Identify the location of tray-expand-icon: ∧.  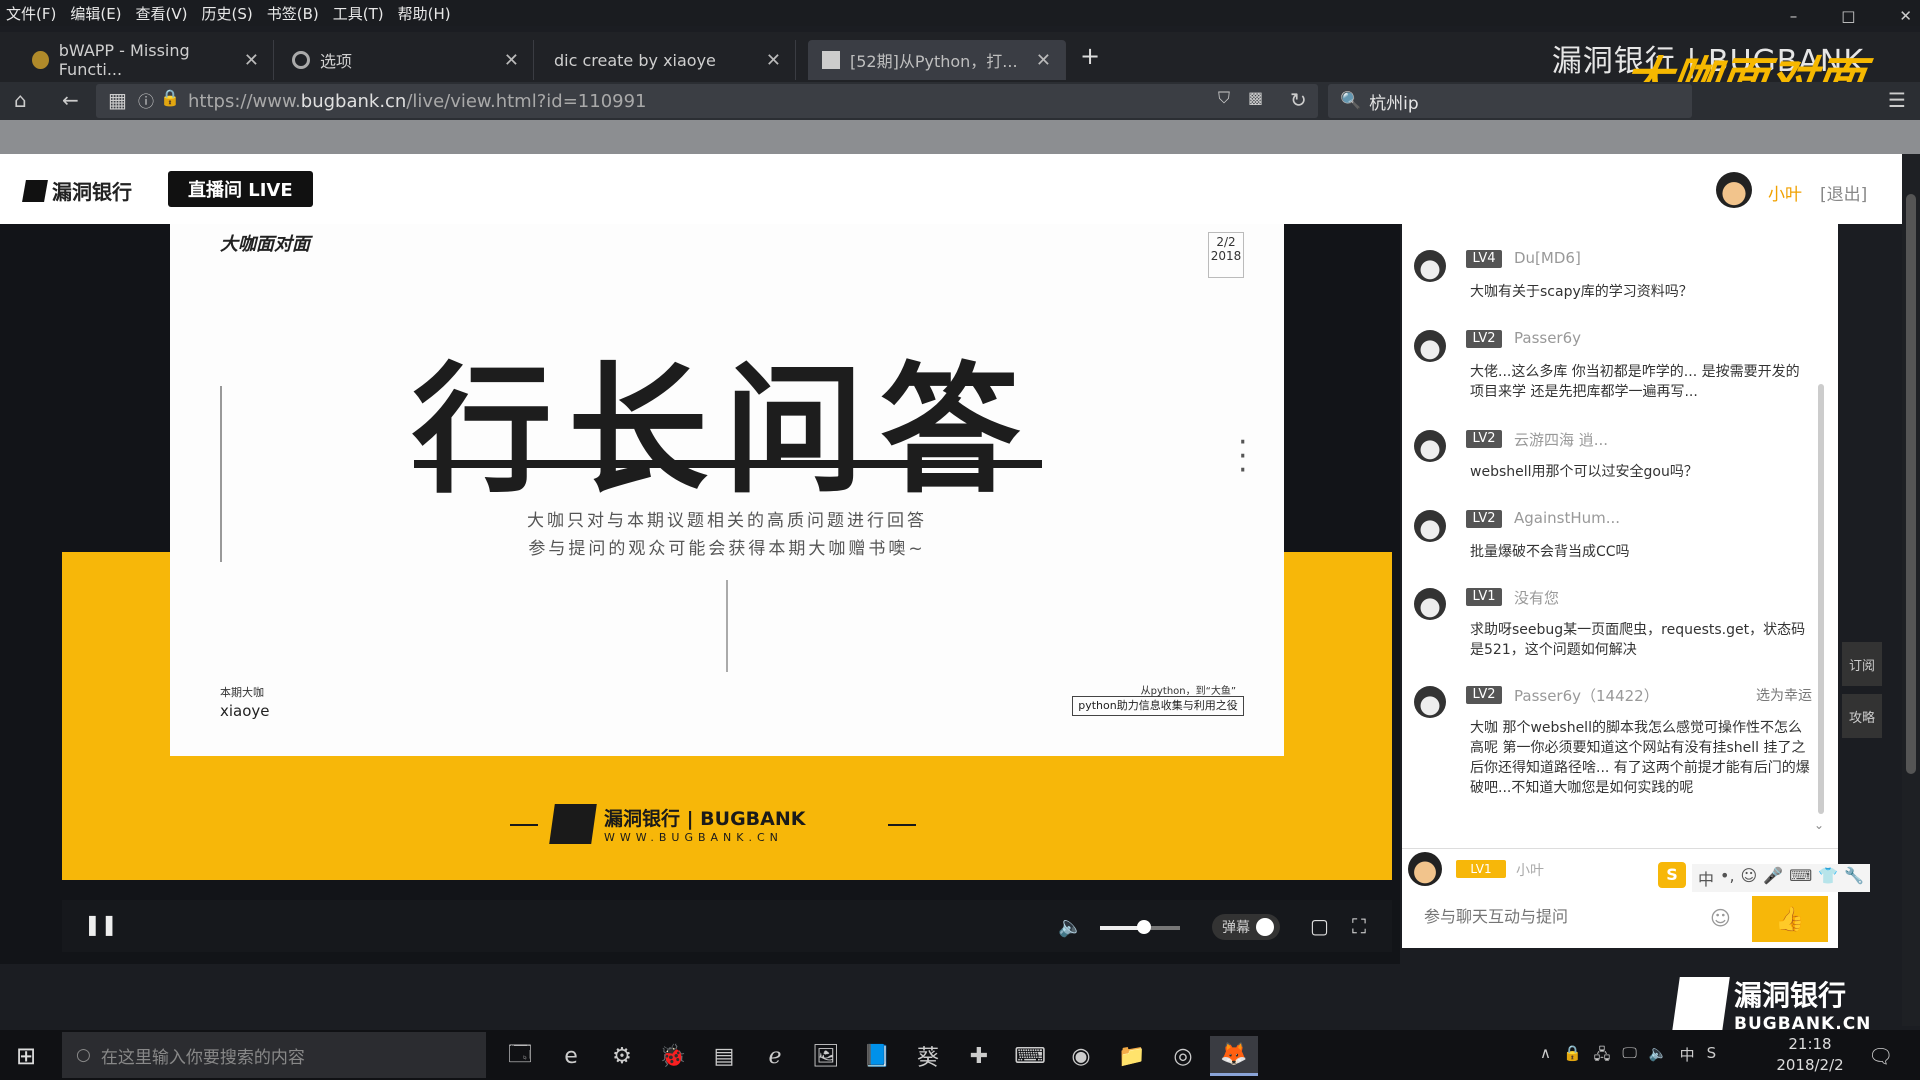
(1545, 1056).